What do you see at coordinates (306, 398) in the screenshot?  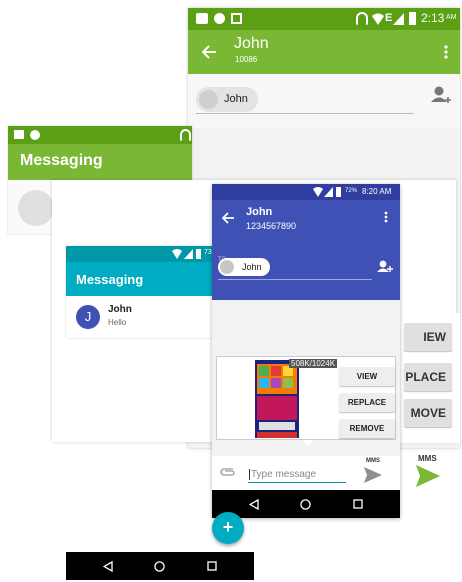 I see `attachment-card: 508K/1024K VIEW REPLACE REMOVE` at bounding box center [306, 398].